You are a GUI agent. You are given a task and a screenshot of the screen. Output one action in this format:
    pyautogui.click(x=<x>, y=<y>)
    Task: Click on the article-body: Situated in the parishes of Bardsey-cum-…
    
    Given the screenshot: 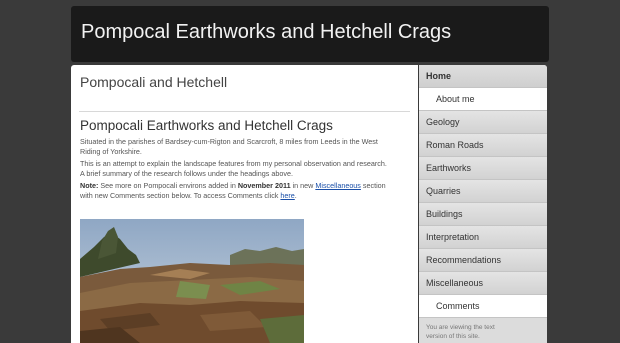 What is the action you would take?
    pyautogui.click(x=247, y=168)
    